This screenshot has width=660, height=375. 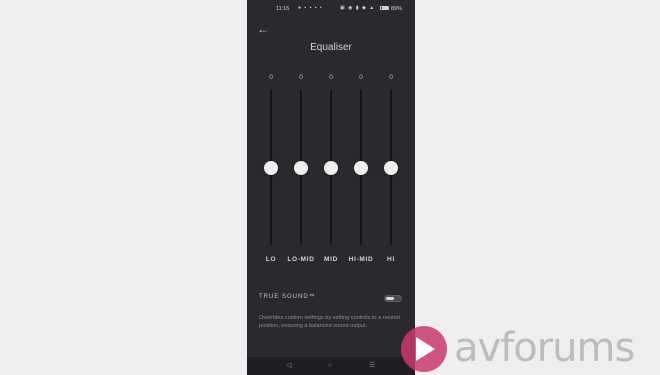 What do you see at coordinates (331, 47) in the screenshot?
I see `page-title: Equaliser` at bounding box center [331, 47].